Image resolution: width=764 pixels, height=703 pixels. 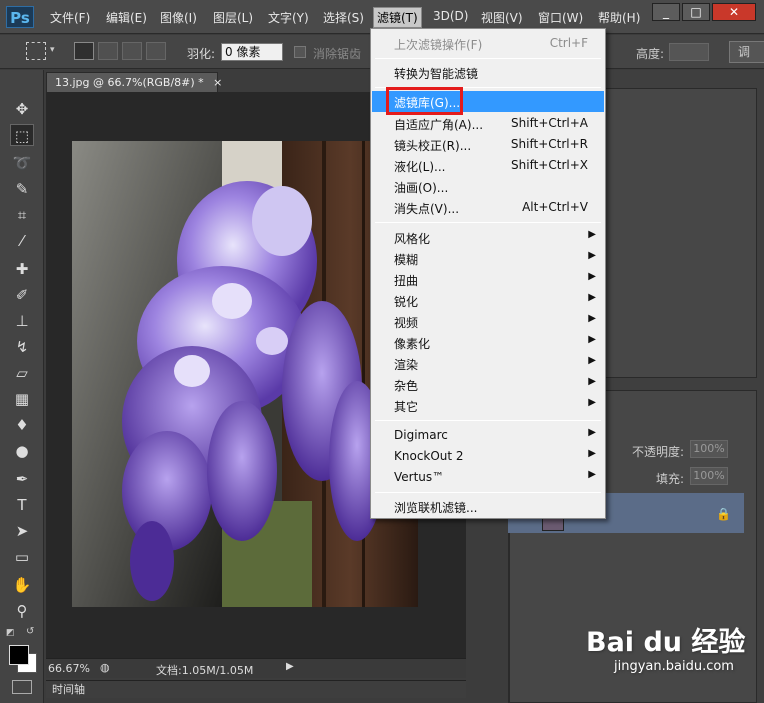 I want to click on healing-brush-tool-icon: ✚, so click(x=22, y=269).